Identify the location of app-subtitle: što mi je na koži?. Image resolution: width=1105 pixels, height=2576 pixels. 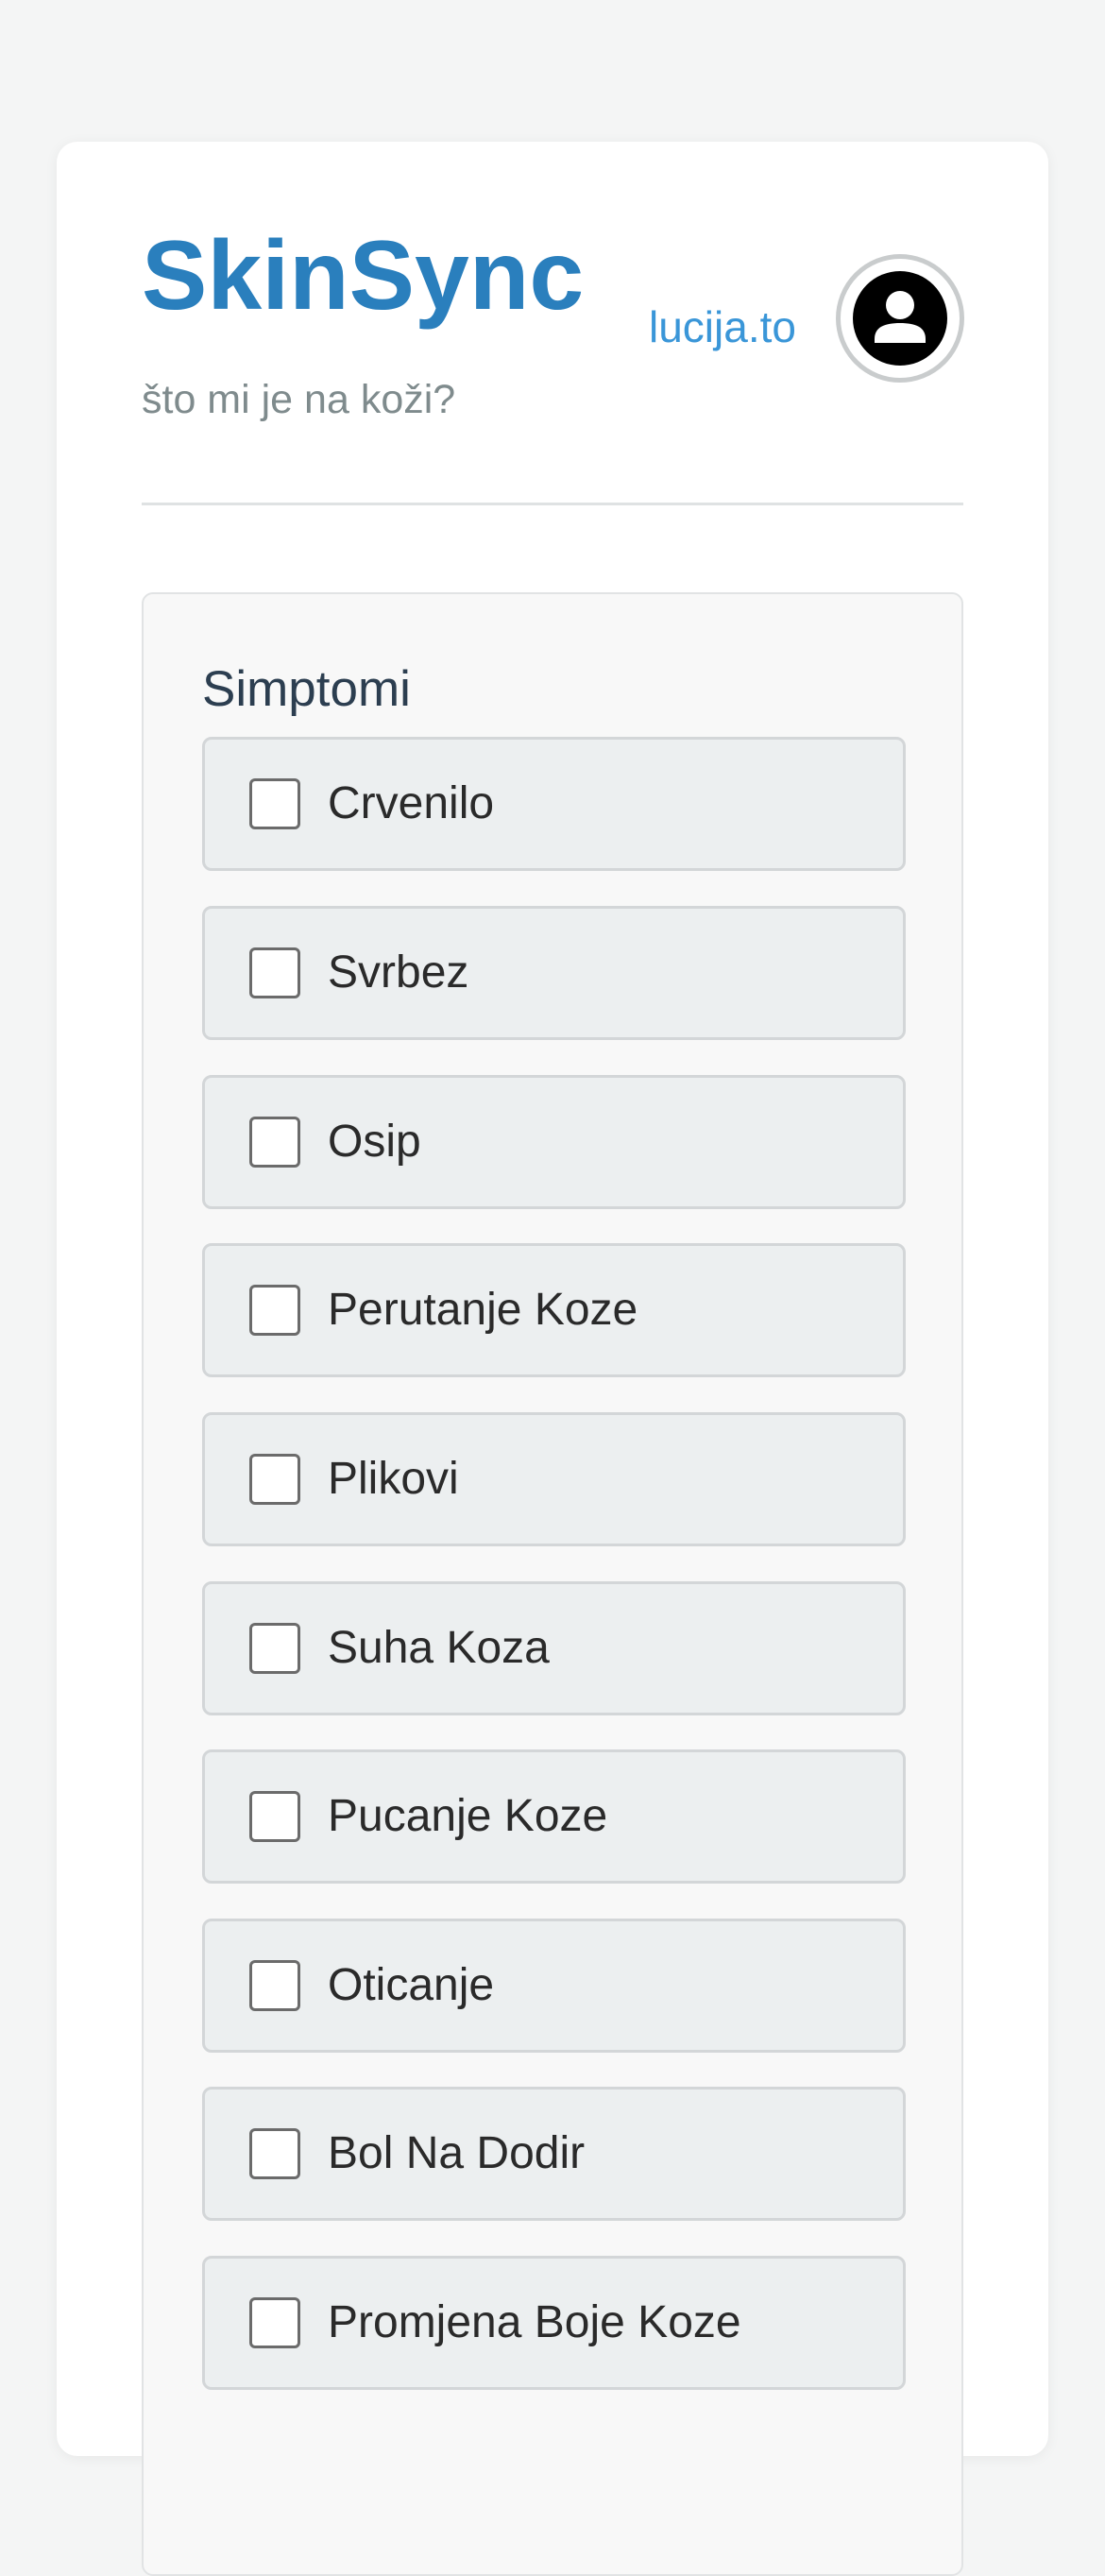
(299, 399).